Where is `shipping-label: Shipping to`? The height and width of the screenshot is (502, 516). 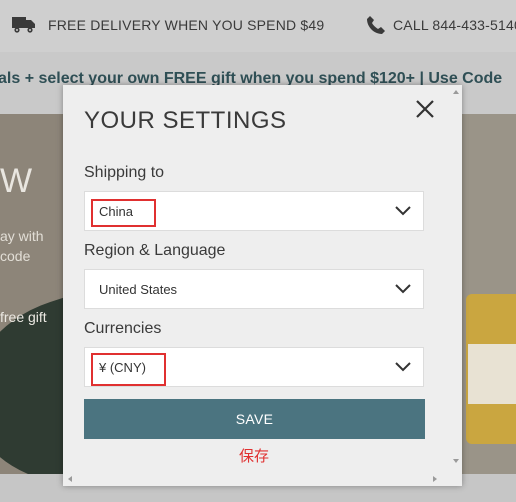
shipping-label: Shipping to is located at coordinates (124, 172).